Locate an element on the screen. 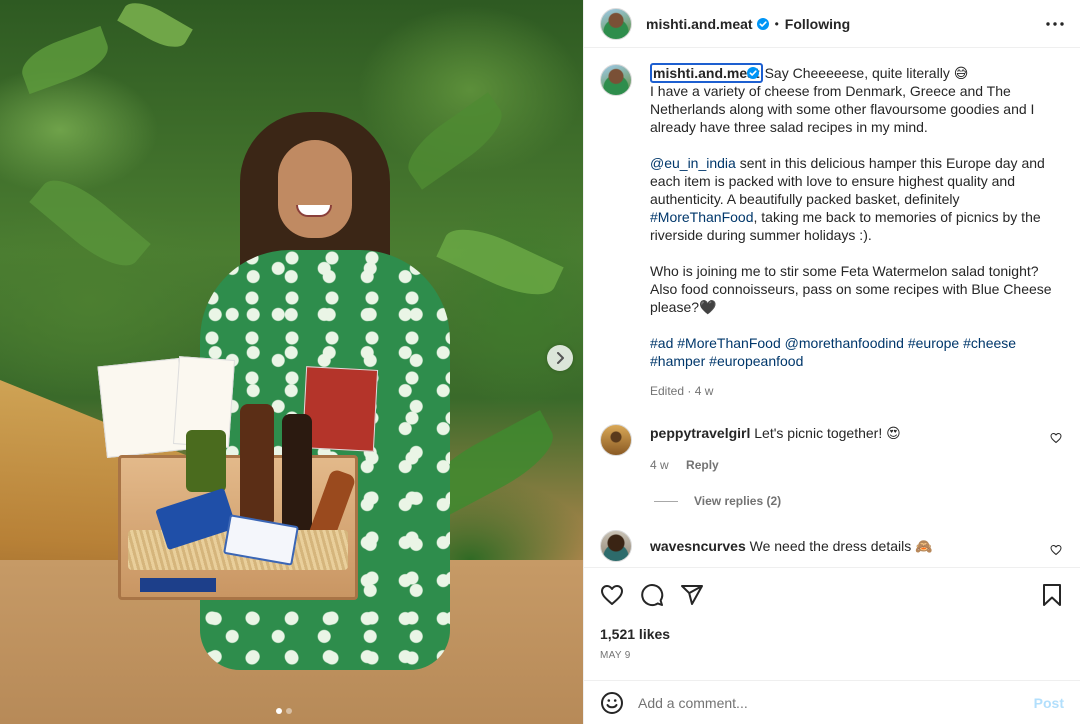 The height and width of the screenshot is (724, 1080). hashtag-link: #hamper is located at coordinates (677, 361).